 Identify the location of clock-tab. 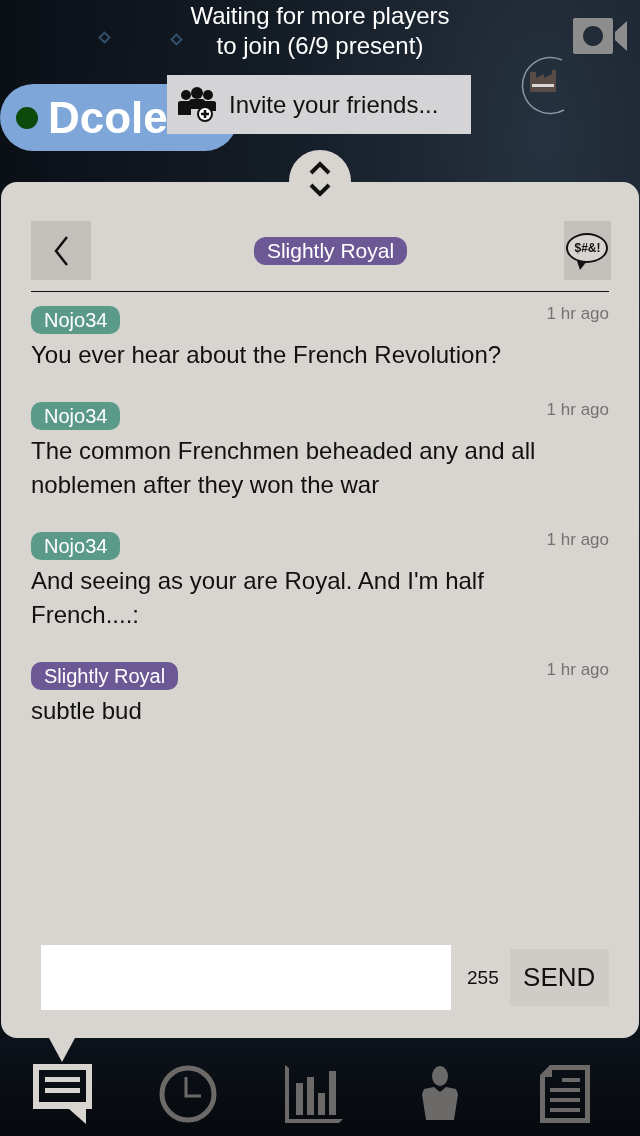
(188, 1094).